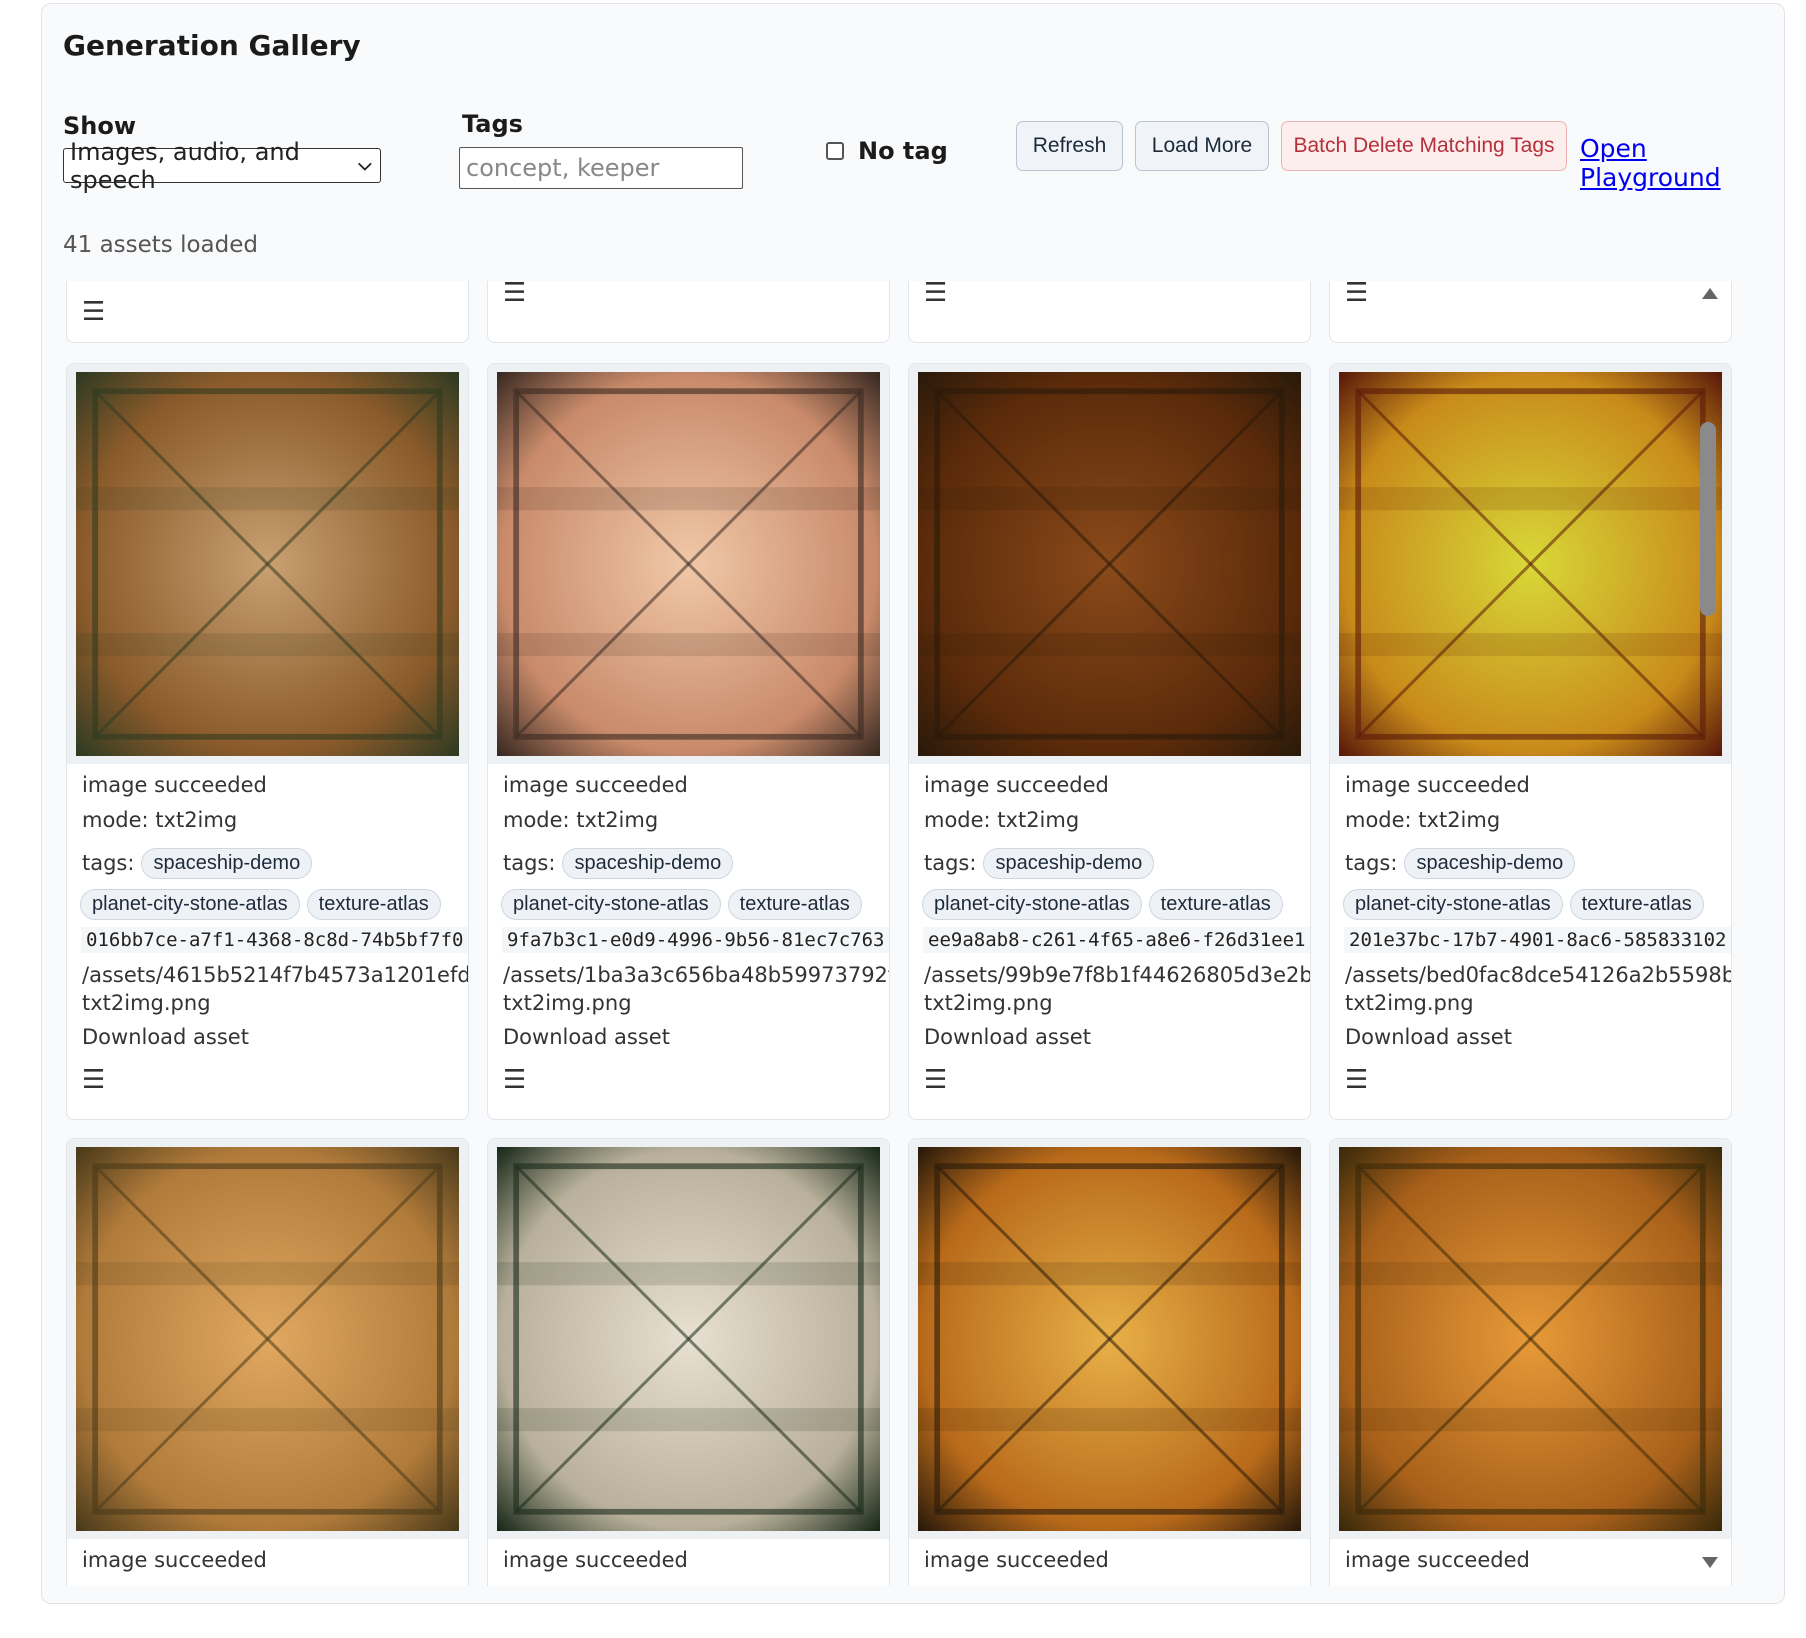  What do you see at coordinates (1682, 163) in the screenshot?
I see `open-playground-link: Open Playground` at bounding box center [1682, 163].